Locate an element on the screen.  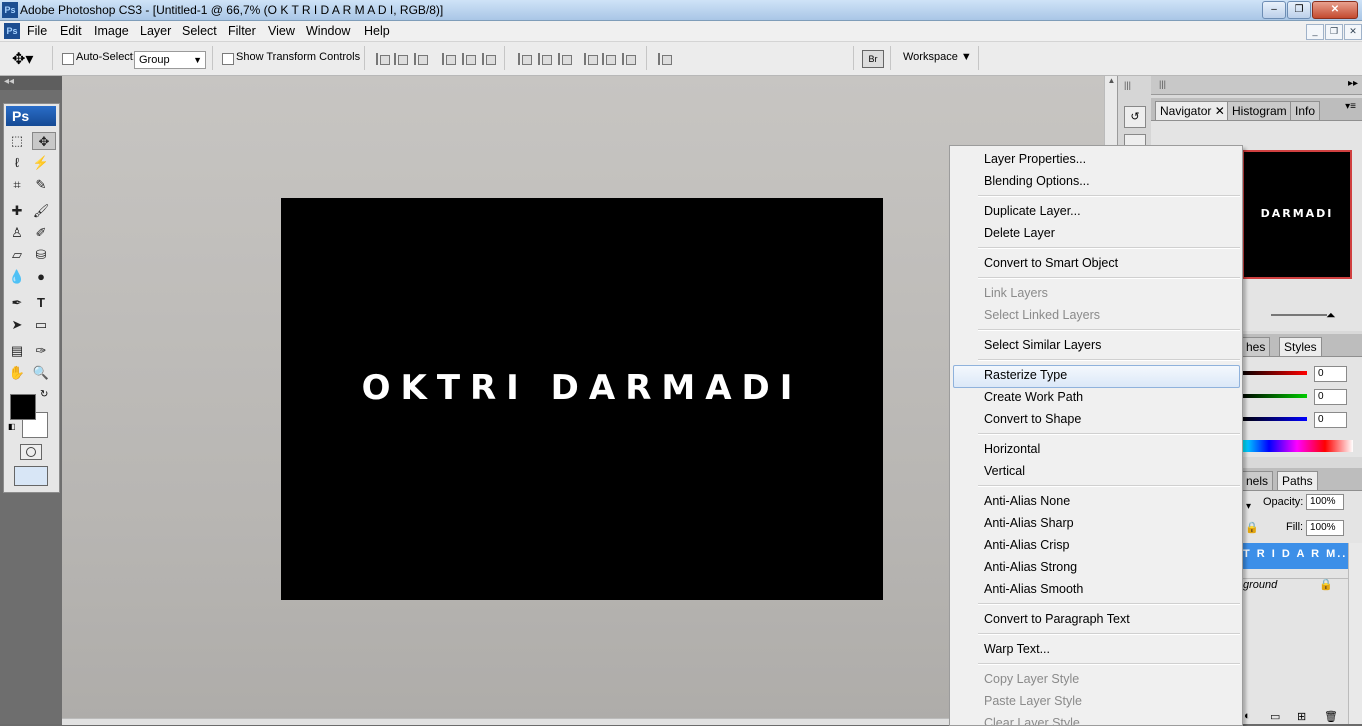
menu-file: File is located at coordinates (37, 31).